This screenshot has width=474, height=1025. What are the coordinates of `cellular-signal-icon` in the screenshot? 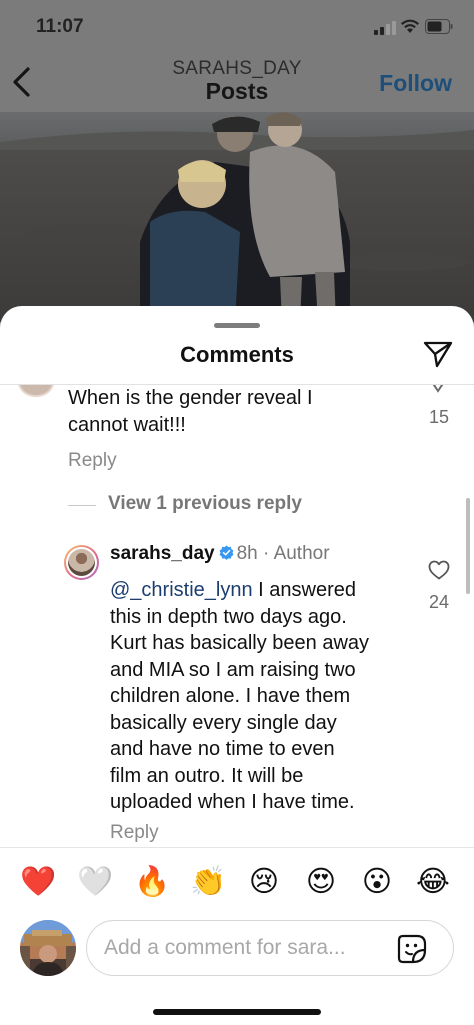 It's located at (385, 28).